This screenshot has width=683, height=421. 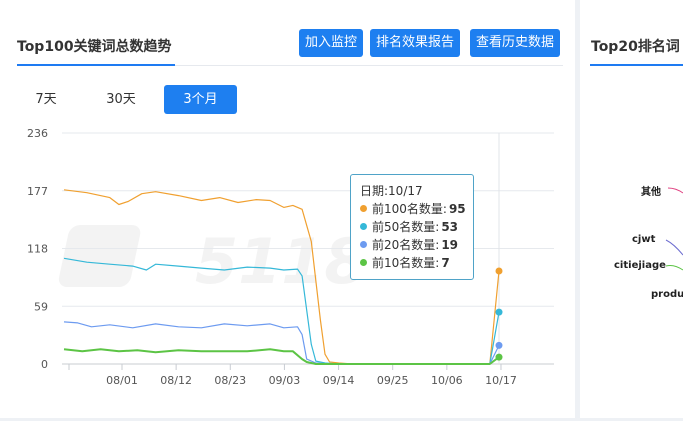 What do you see at coordinates (445, 263) in the screenshot?
I see `tooltip-value: 7` at bounding box center [445, 263].